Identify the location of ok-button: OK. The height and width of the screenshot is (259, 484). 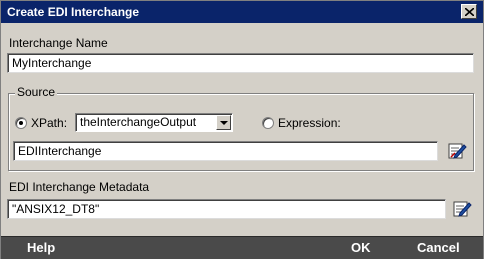
(361, 248).